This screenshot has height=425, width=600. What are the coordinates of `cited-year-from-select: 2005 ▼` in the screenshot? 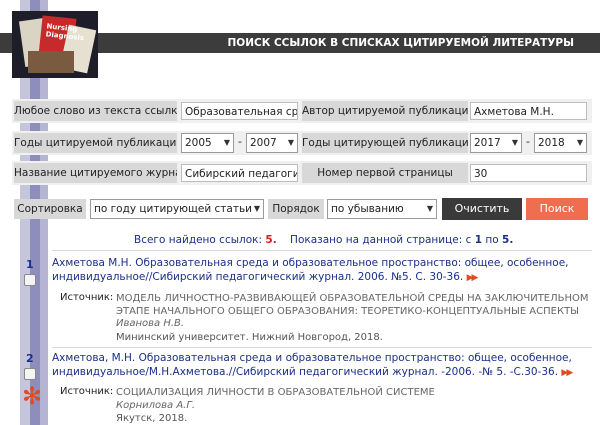 It's located at (207, 143).